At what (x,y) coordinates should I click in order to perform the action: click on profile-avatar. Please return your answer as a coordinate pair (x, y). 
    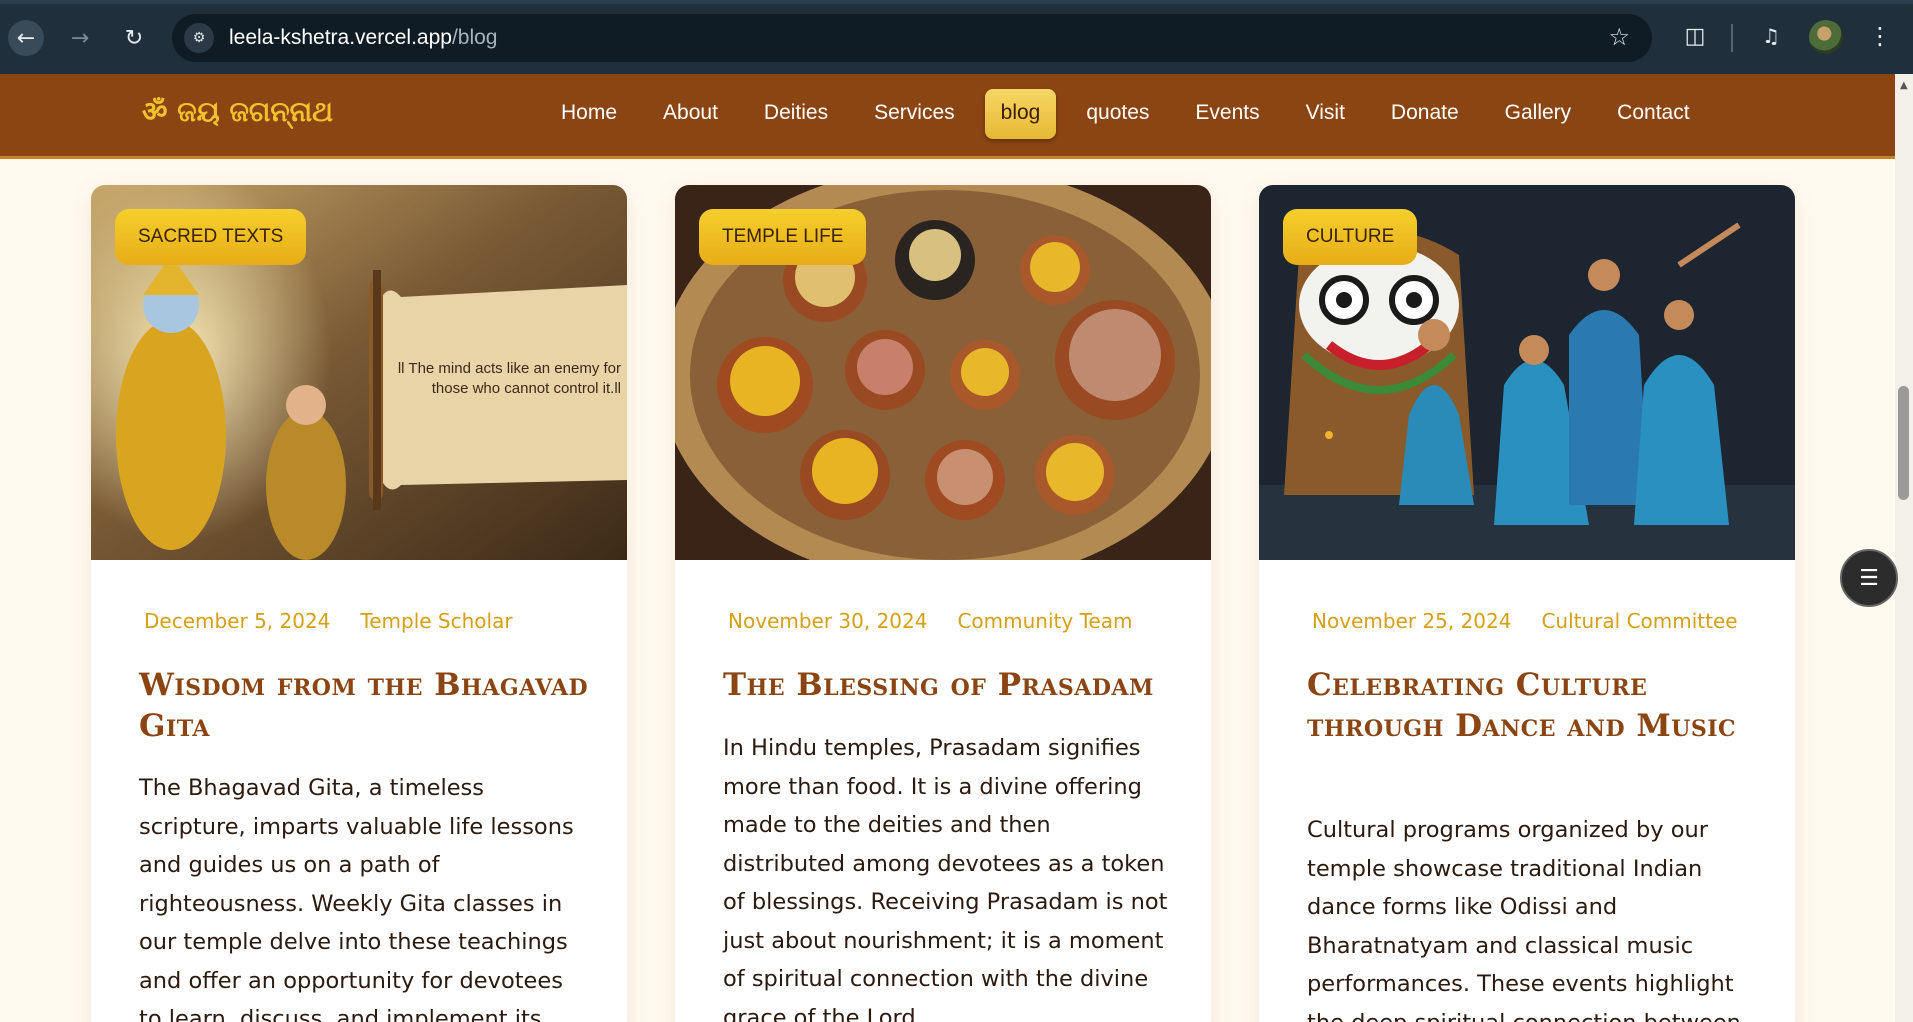
    Looking at the image, I should click on (1826, 37).